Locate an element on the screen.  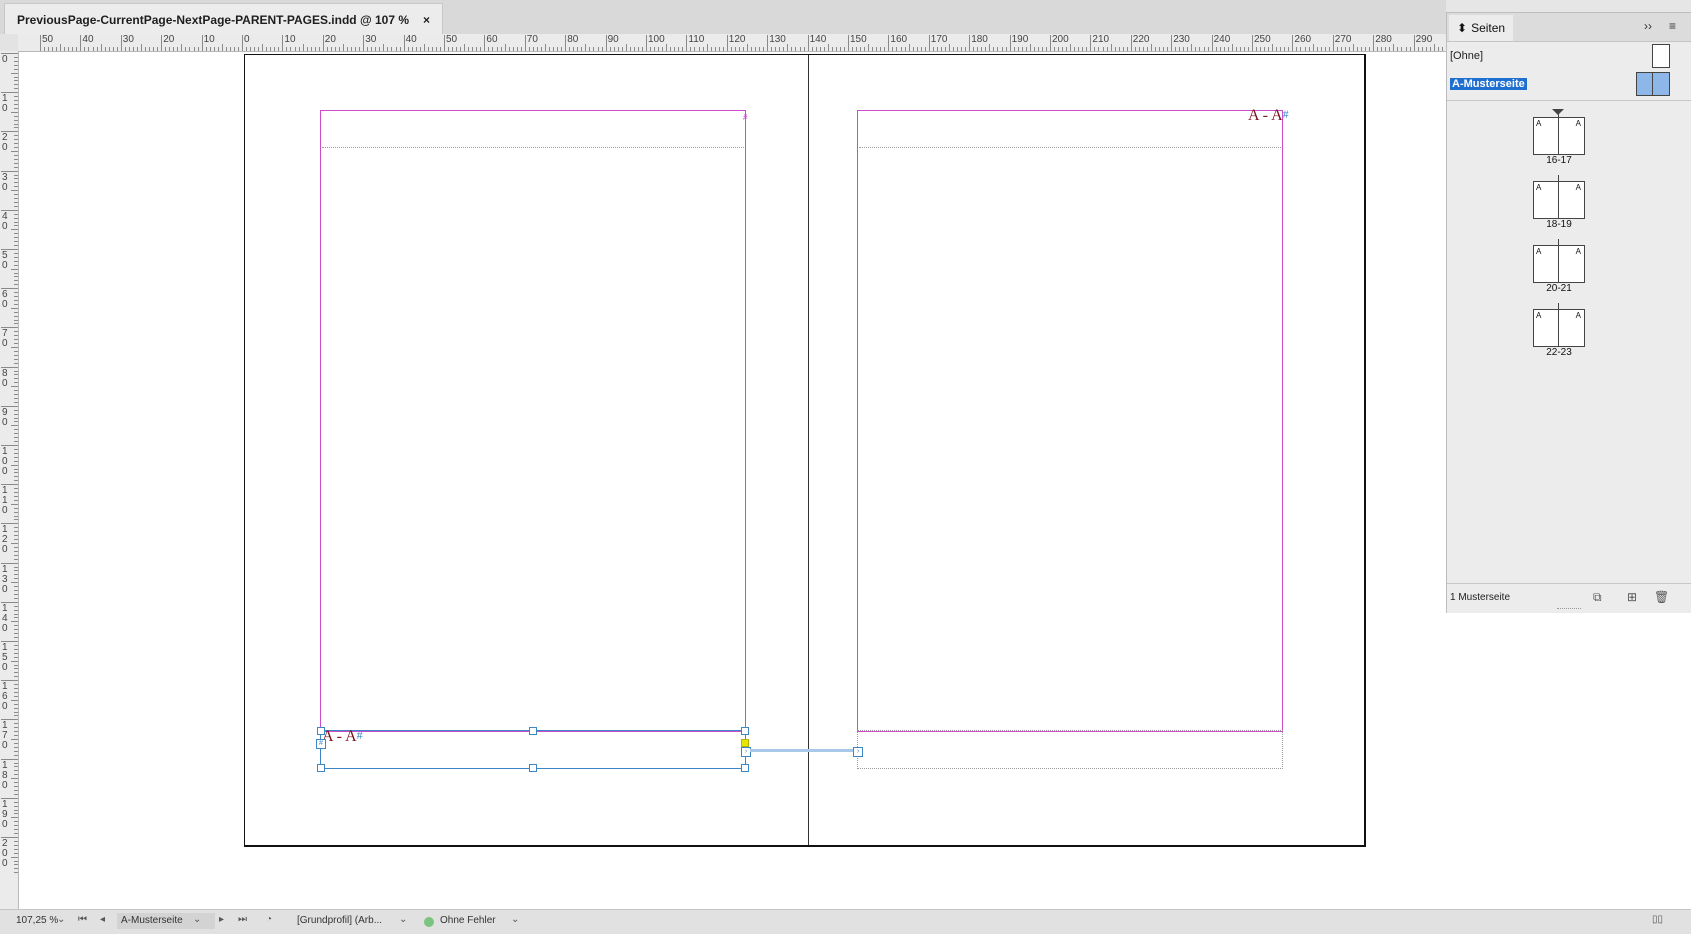
resize-handle-bottom-right is located at coordinates (745, 768).